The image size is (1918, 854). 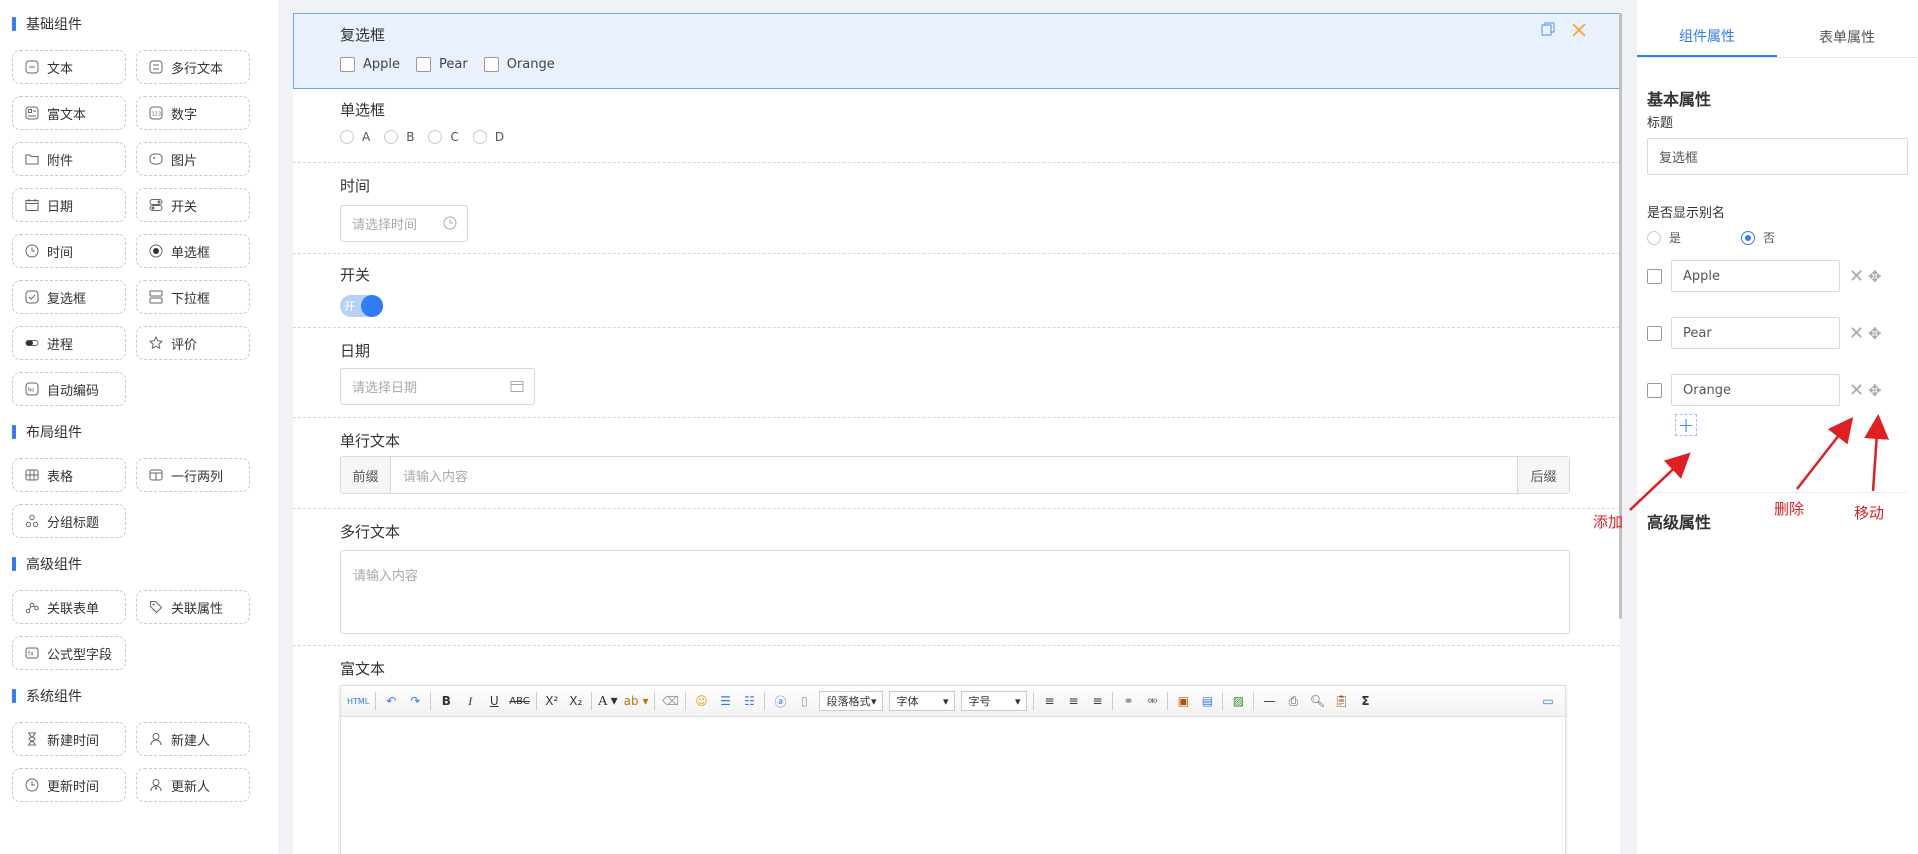 What do you see at coordinates (69, 205) in the screenshot?
I see `palette-item-date: 日期` at bounding box center [69, 205].